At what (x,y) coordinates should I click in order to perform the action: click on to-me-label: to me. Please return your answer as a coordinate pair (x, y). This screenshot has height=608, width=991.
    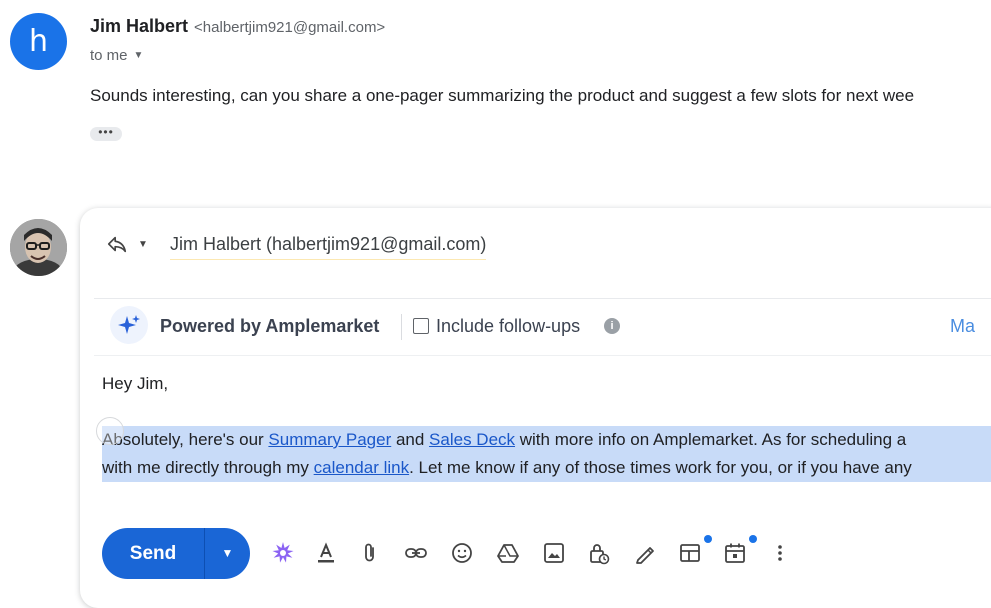
    Looking at the image, I should click on (109, 55).